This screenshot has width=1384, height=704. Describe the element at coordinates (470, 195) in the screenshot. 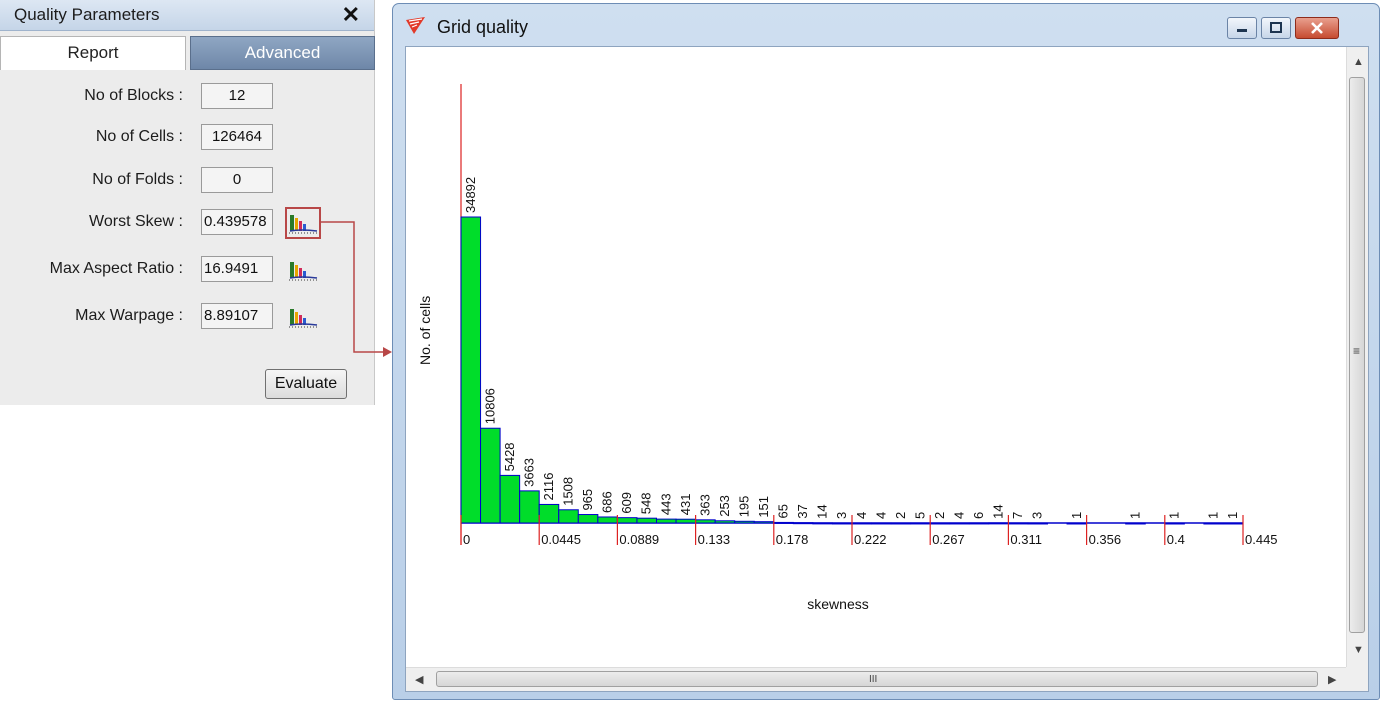

I see `bar-value-label: 34892` at that location.